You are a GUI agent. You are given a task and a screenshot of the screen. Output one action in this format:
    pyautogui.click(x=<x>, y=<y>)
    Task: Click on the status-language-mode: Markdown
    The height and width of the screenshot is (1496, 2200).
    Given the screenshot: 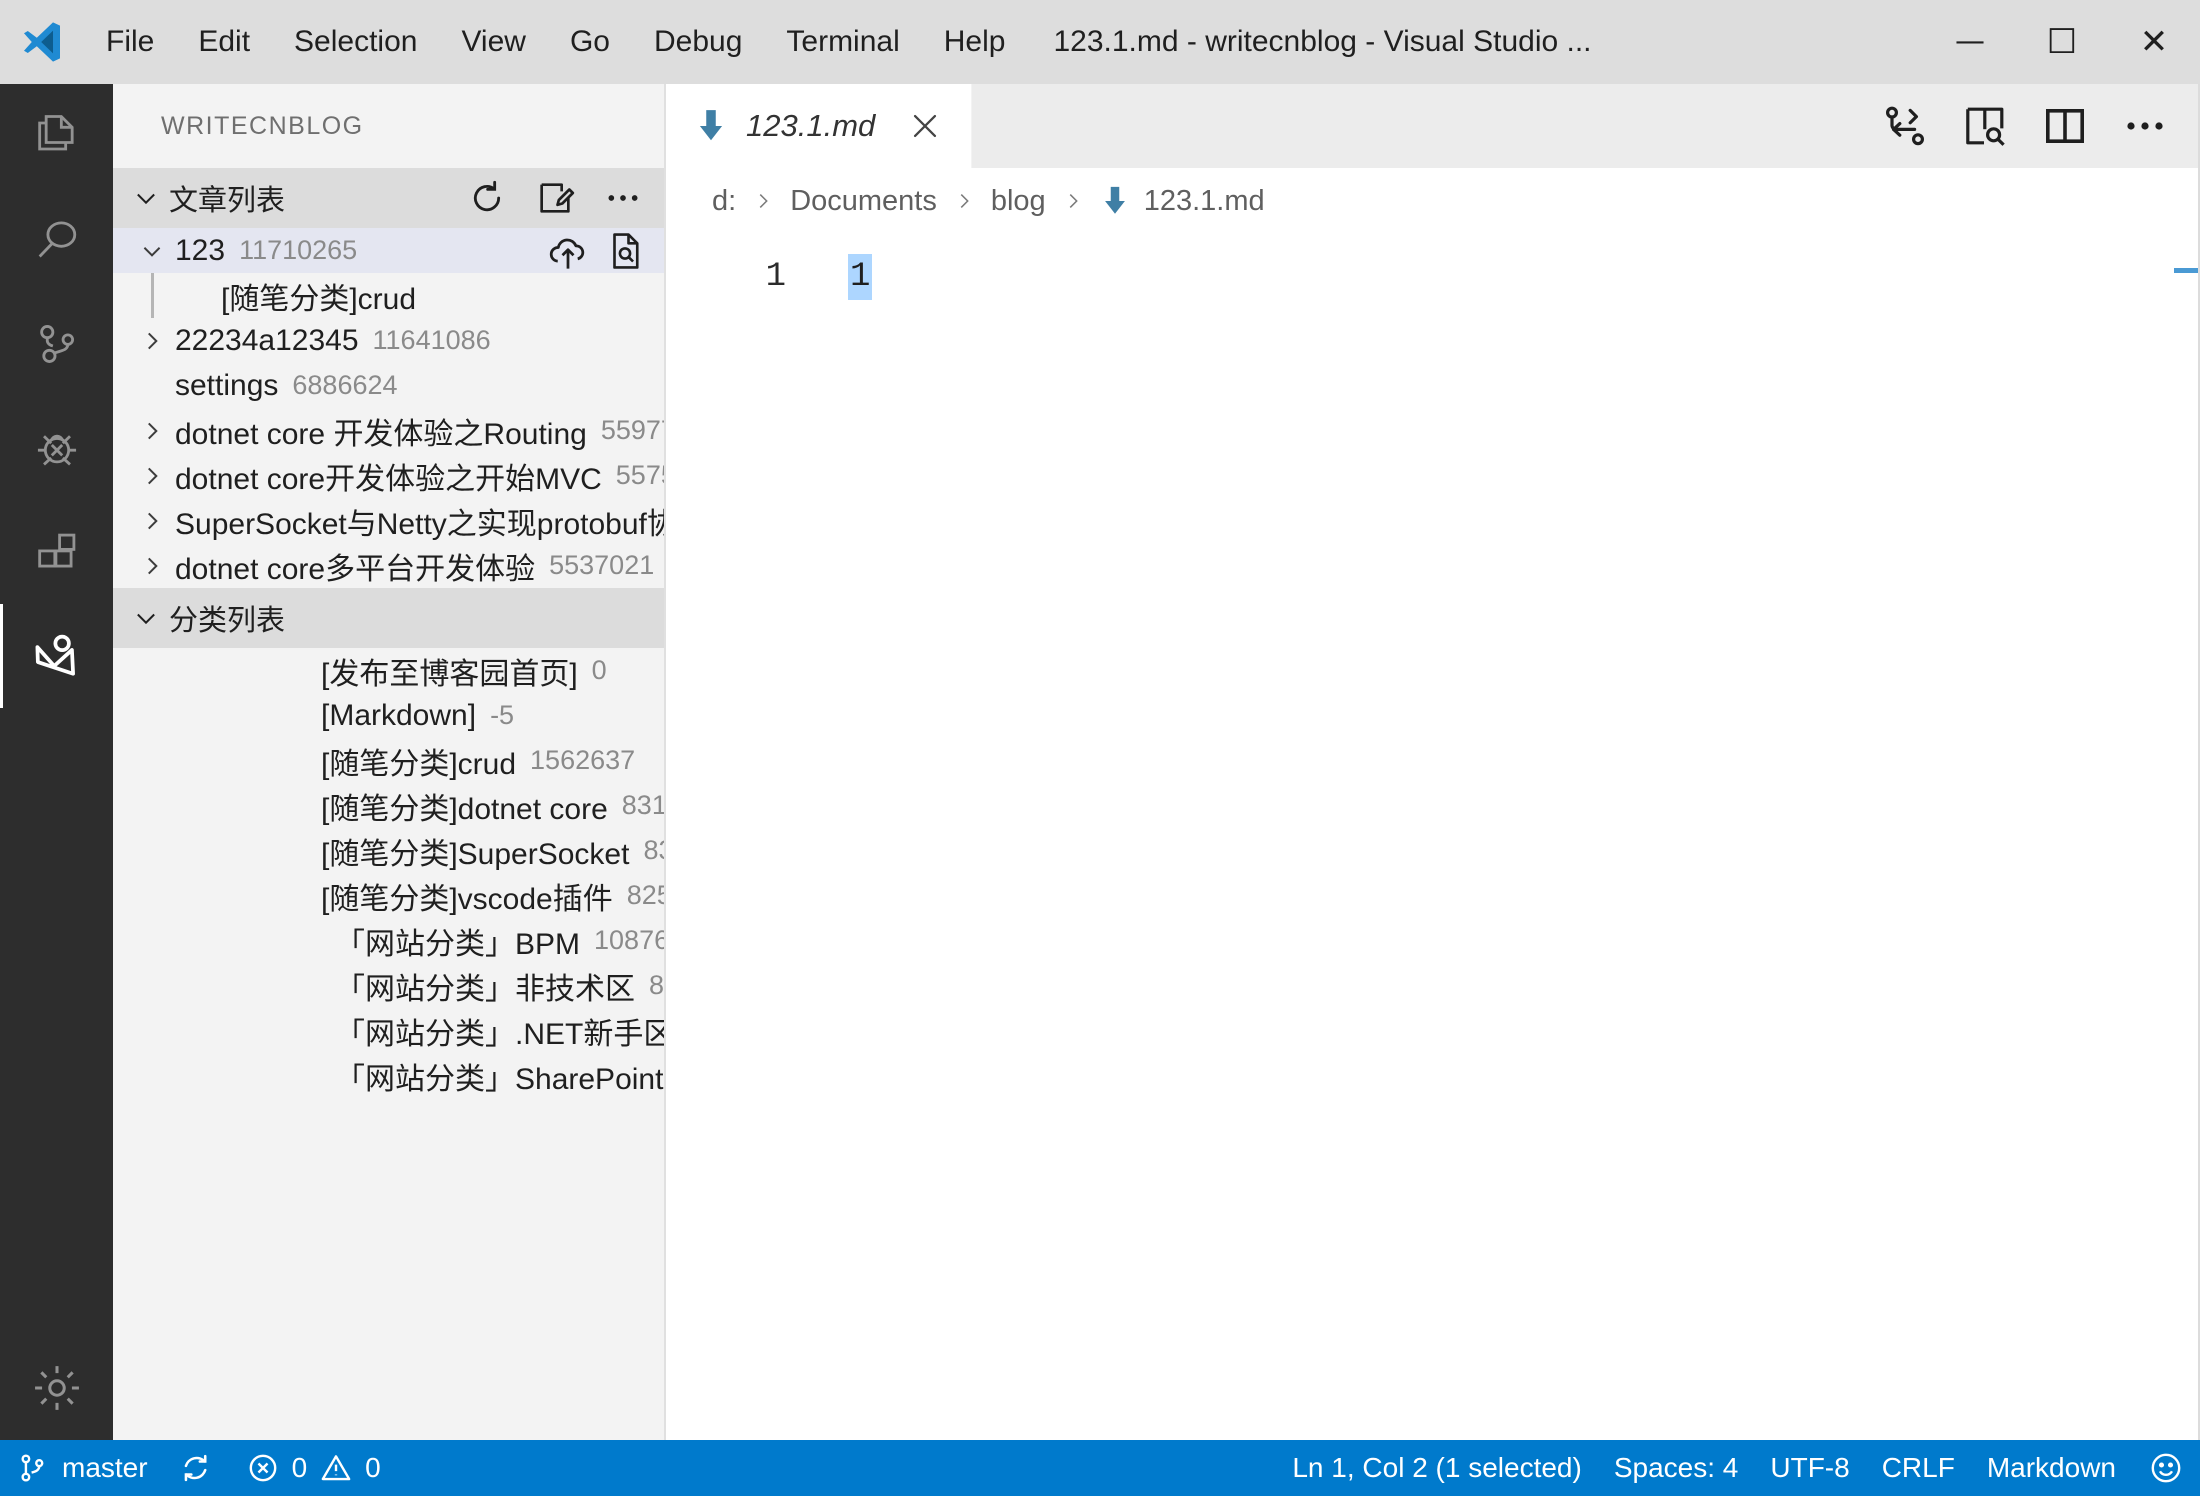 What is the action you would take?
    pyautogui.click(x=2051, y=1468)
    